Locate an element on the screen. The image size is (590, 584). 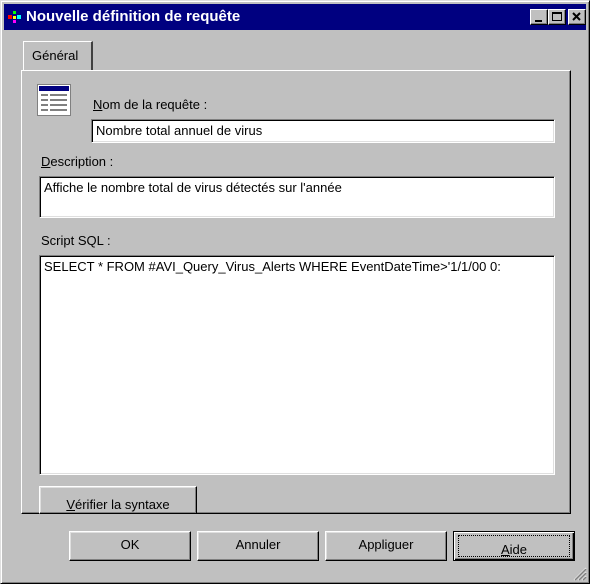
maximize-icon is located at coordinates (557, 16).